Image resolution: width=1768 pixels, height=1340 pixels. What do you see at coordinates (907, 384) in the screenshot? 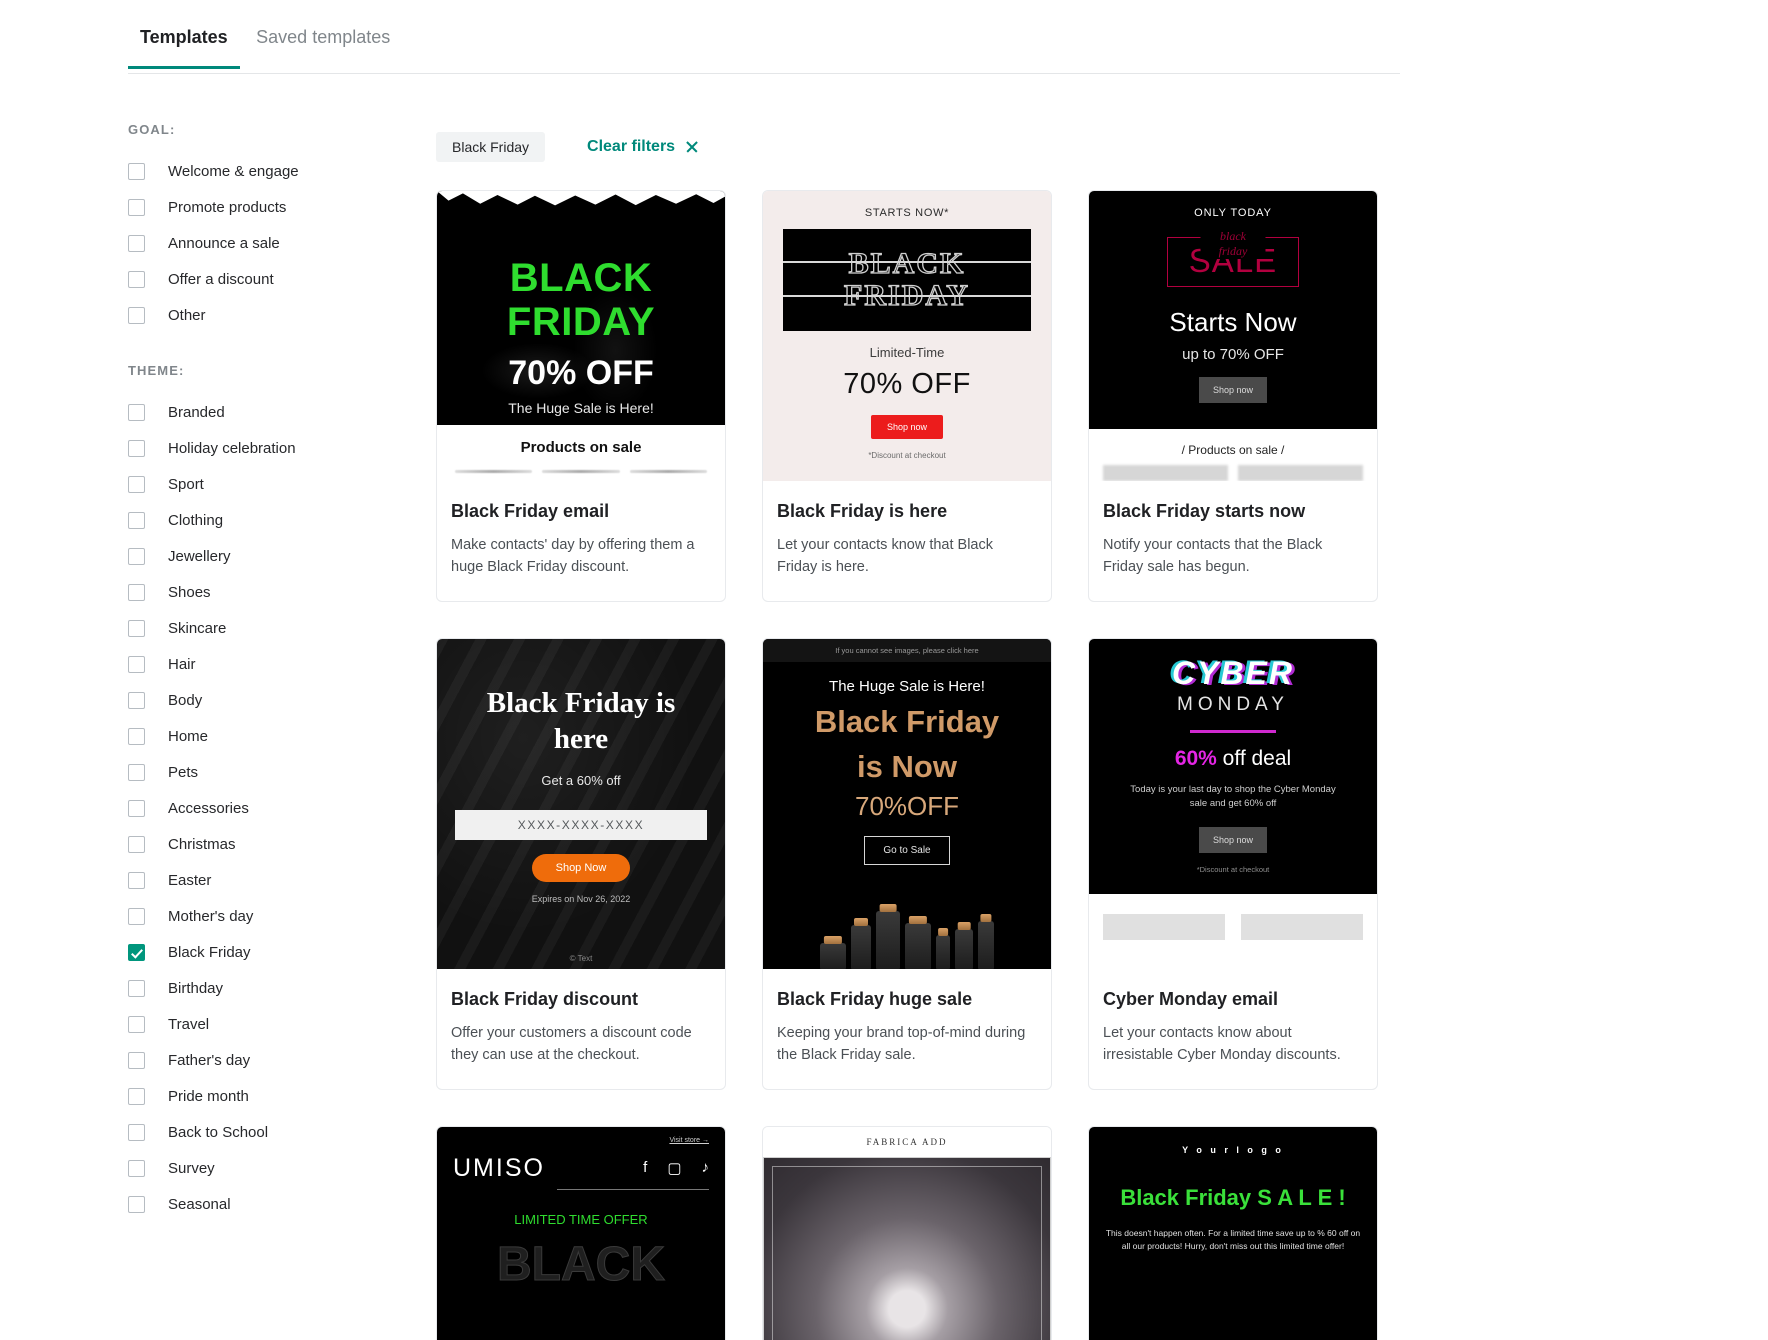
I see `art-discount: 70% OFF` at bounding box center [907, 384].